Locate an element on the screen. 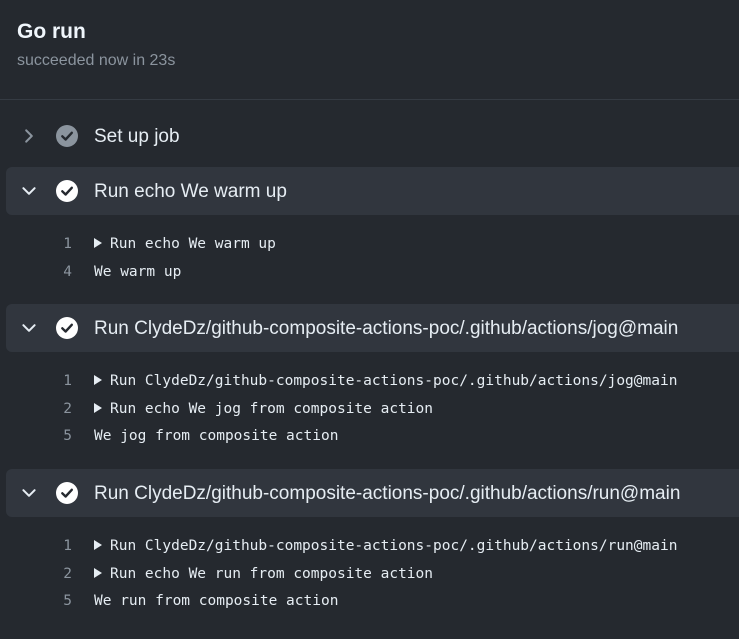  job-title: Go run is located at coordinates (51, 31).